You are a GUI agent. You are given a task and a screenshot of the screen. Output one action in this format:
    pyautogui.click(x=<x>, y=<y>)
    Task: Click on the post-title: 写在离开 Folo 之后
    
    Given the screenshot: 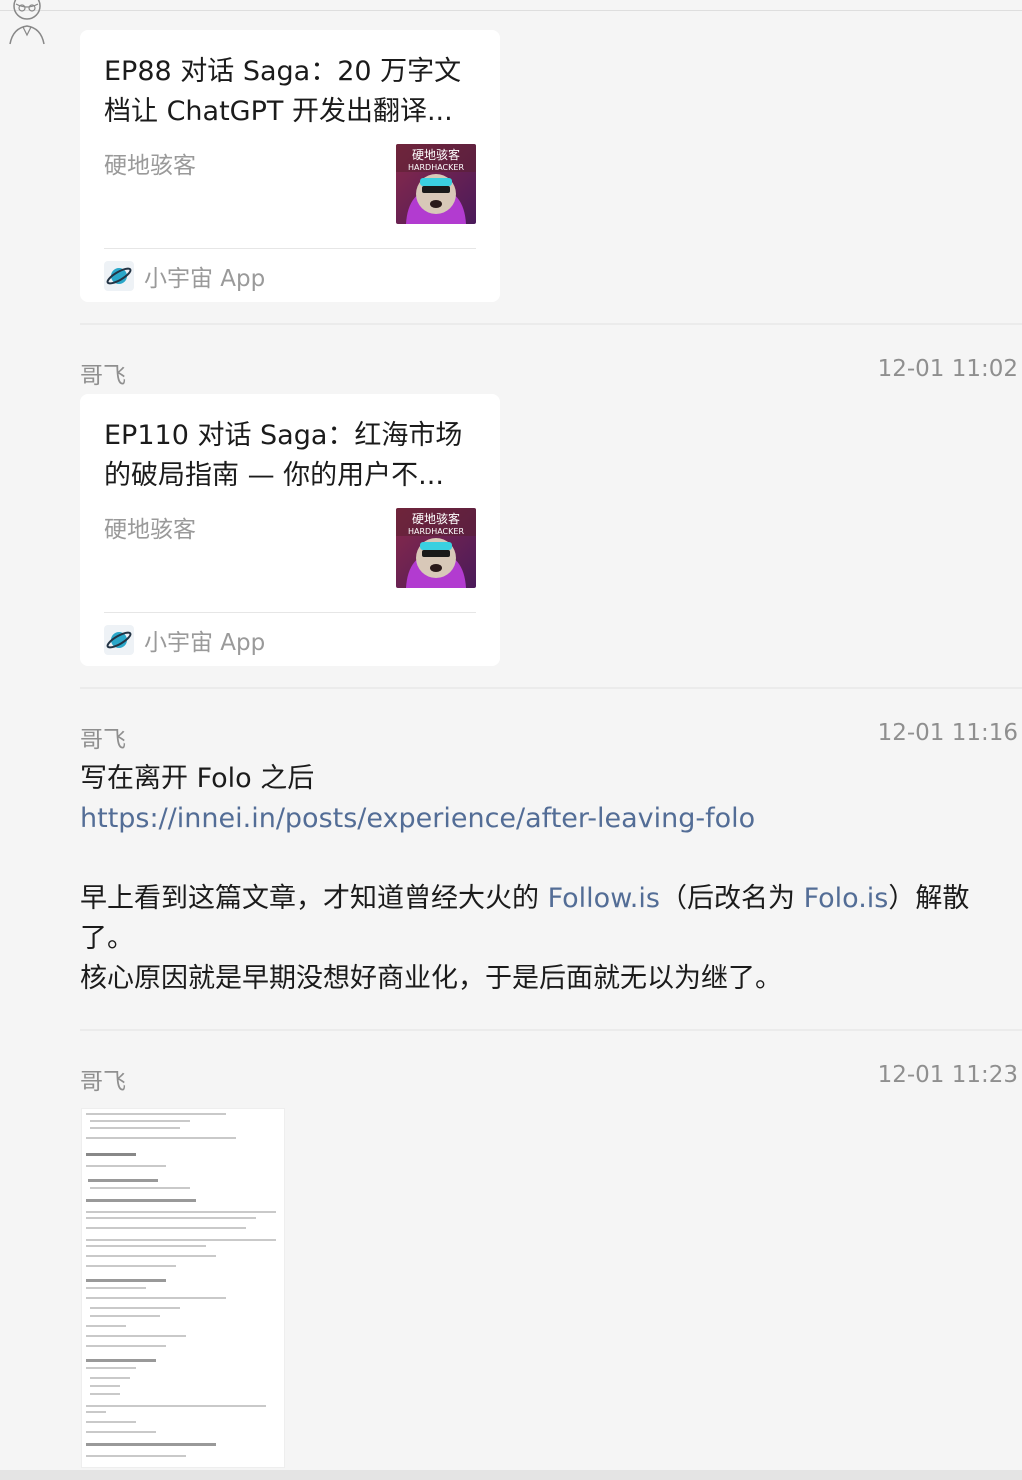 What is the action you would take?
    pyautogui.click(x=197, y=778)
    